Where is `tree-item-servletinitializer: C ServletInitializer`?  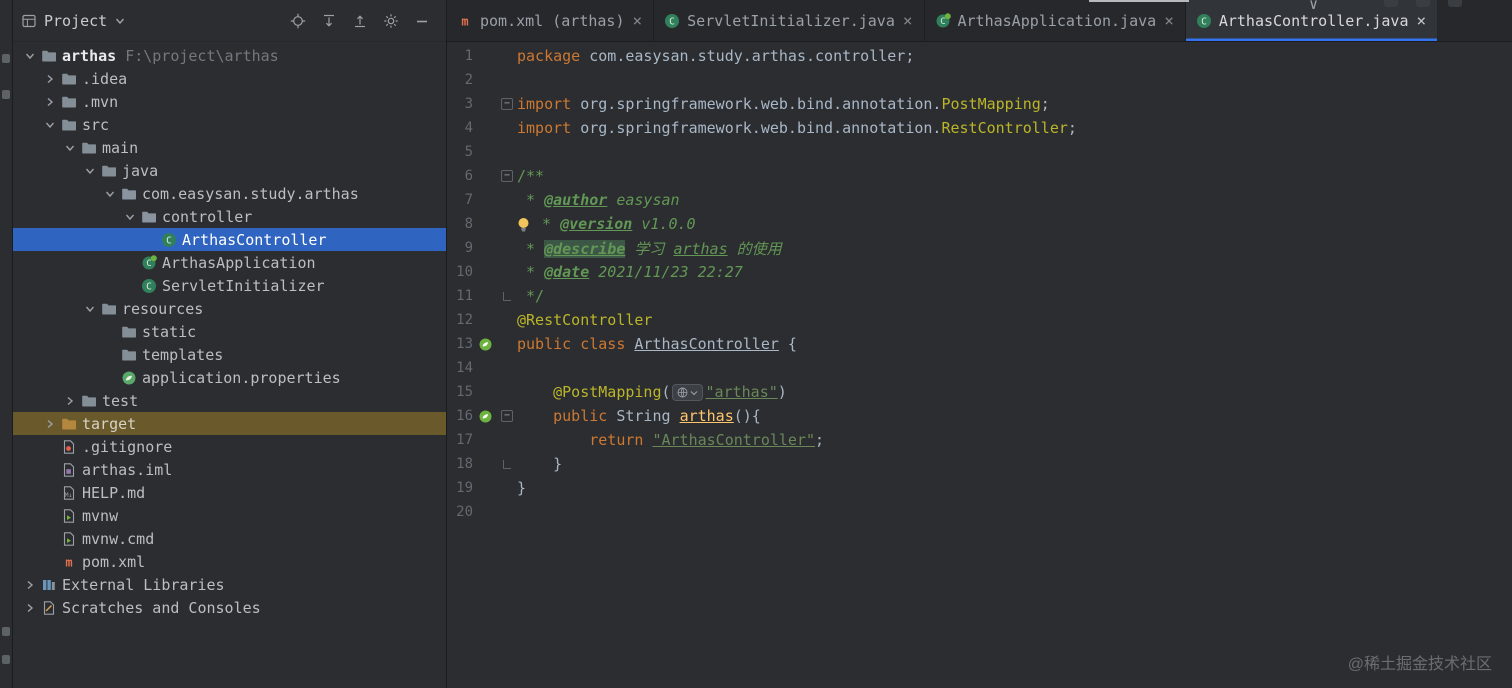 tree-item-servletinitializer: C ServletInitializer is located at coordinates (229, 285).